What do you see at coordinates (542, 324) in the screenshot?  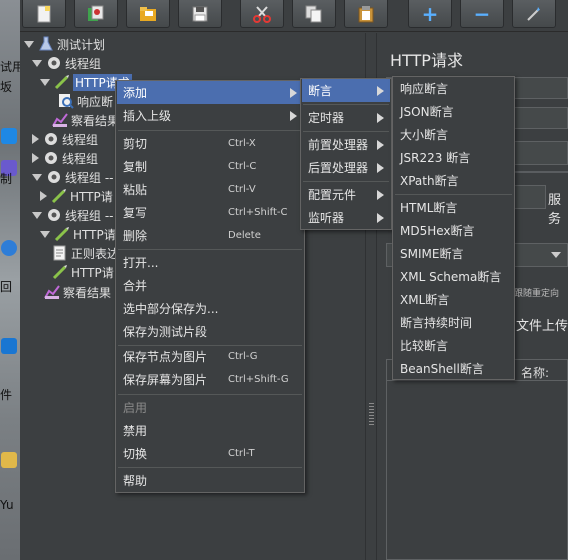 I see `file-upload-tab: 文件上传` at bounding box center [542, 324].